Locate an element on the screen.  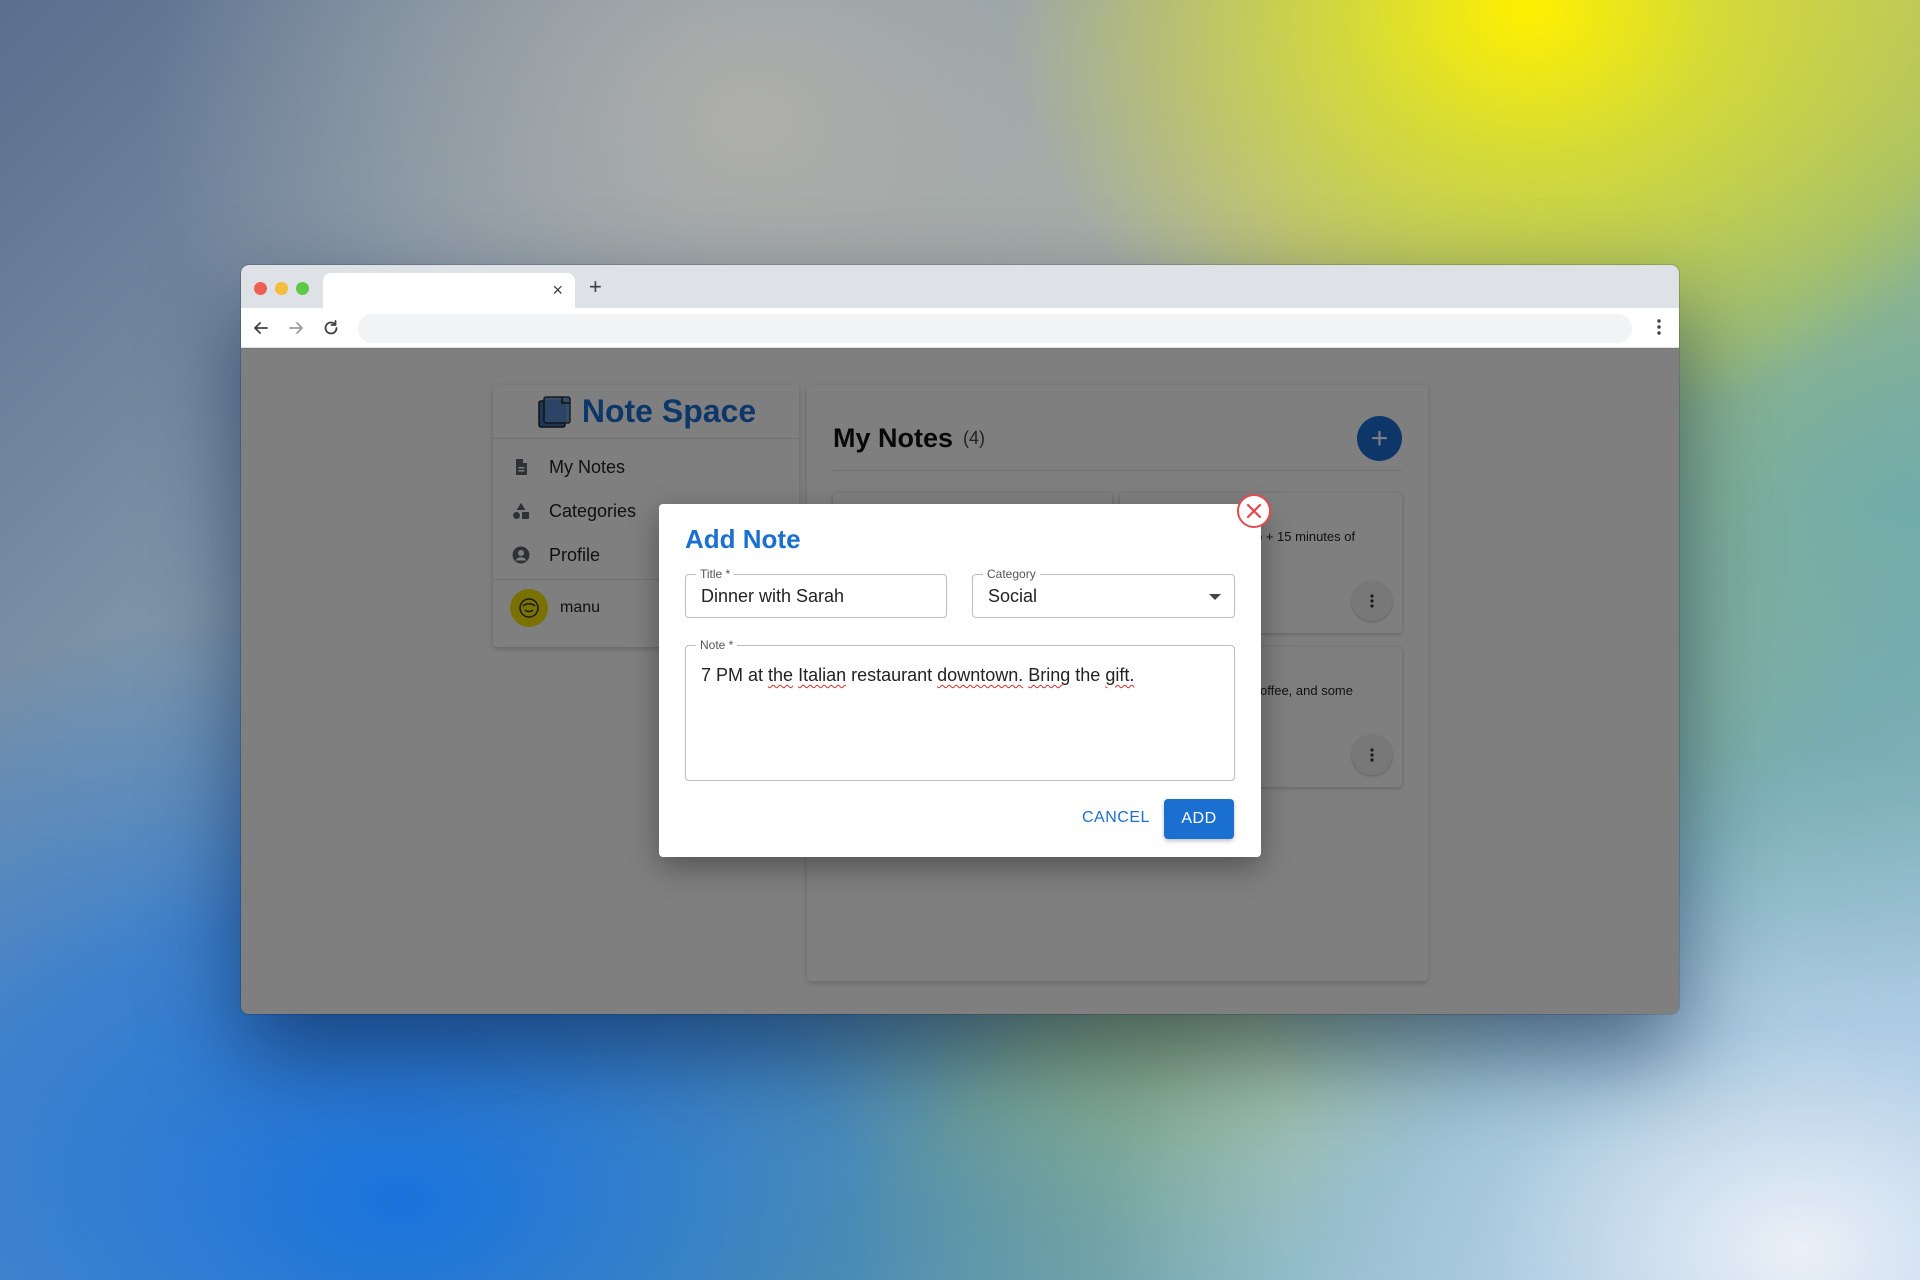
window-controls is located at coordinates (281, 288).